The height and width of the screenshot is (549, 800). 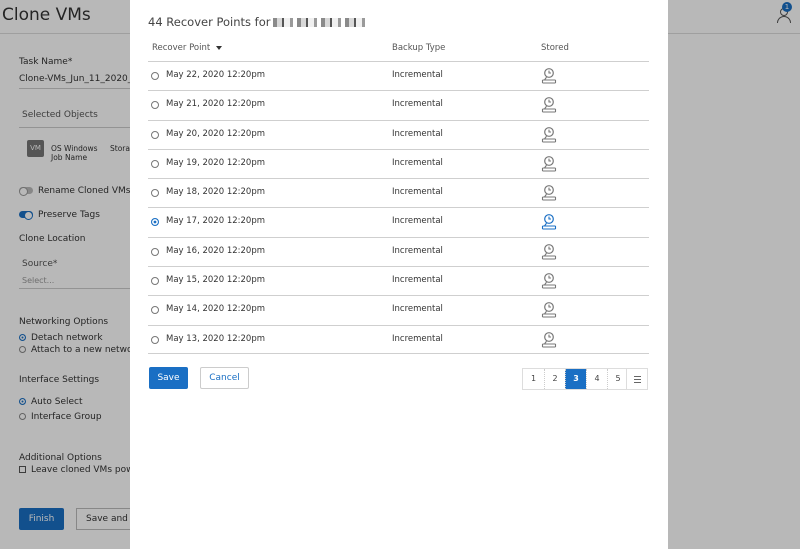 What do you see at coordinates (257, 22) in the screenshot?
I see `modal-title: 44 Recover Points for` at bounding box center [257, 22].